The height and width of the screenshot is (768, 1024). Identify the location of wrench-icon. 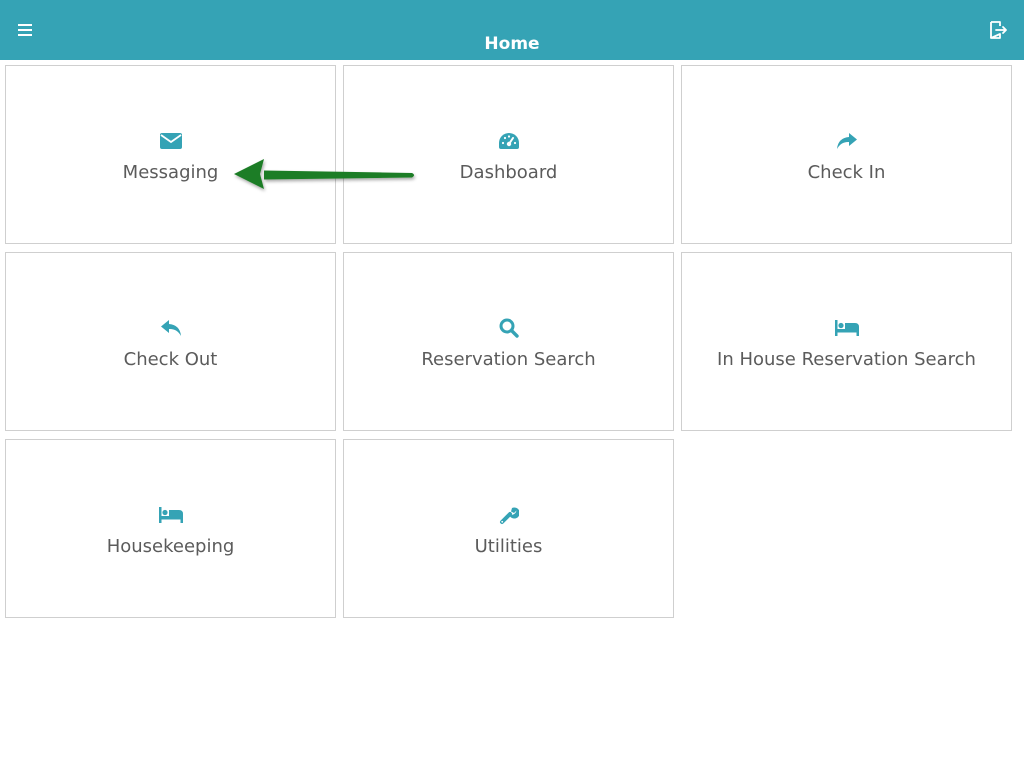
(509, 515).